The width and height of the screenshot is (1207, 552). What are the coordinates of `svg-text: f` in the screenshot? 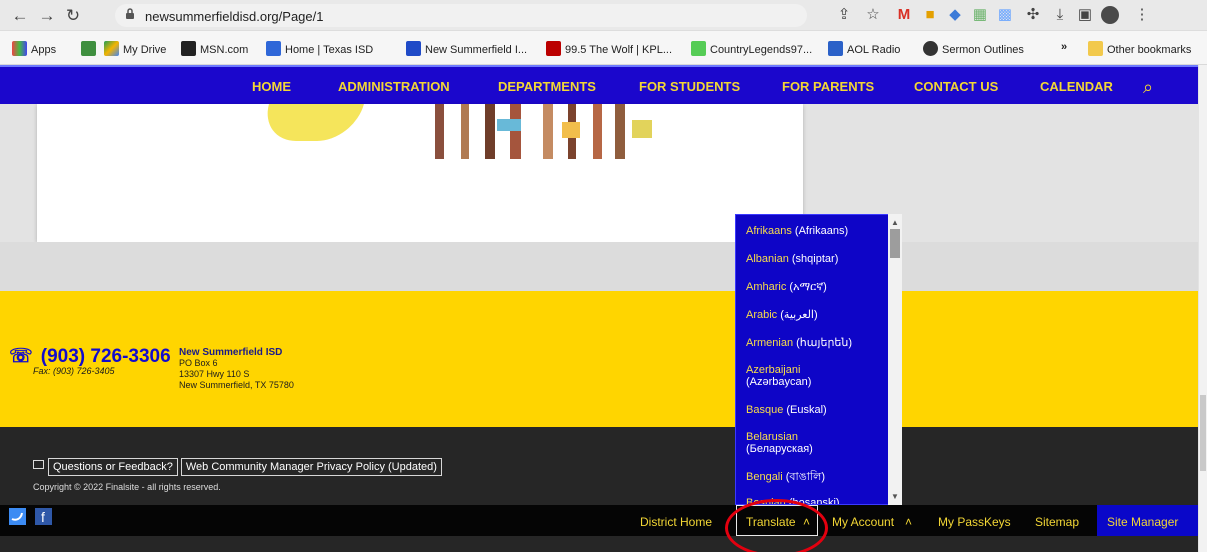 It's located at (43, 517).